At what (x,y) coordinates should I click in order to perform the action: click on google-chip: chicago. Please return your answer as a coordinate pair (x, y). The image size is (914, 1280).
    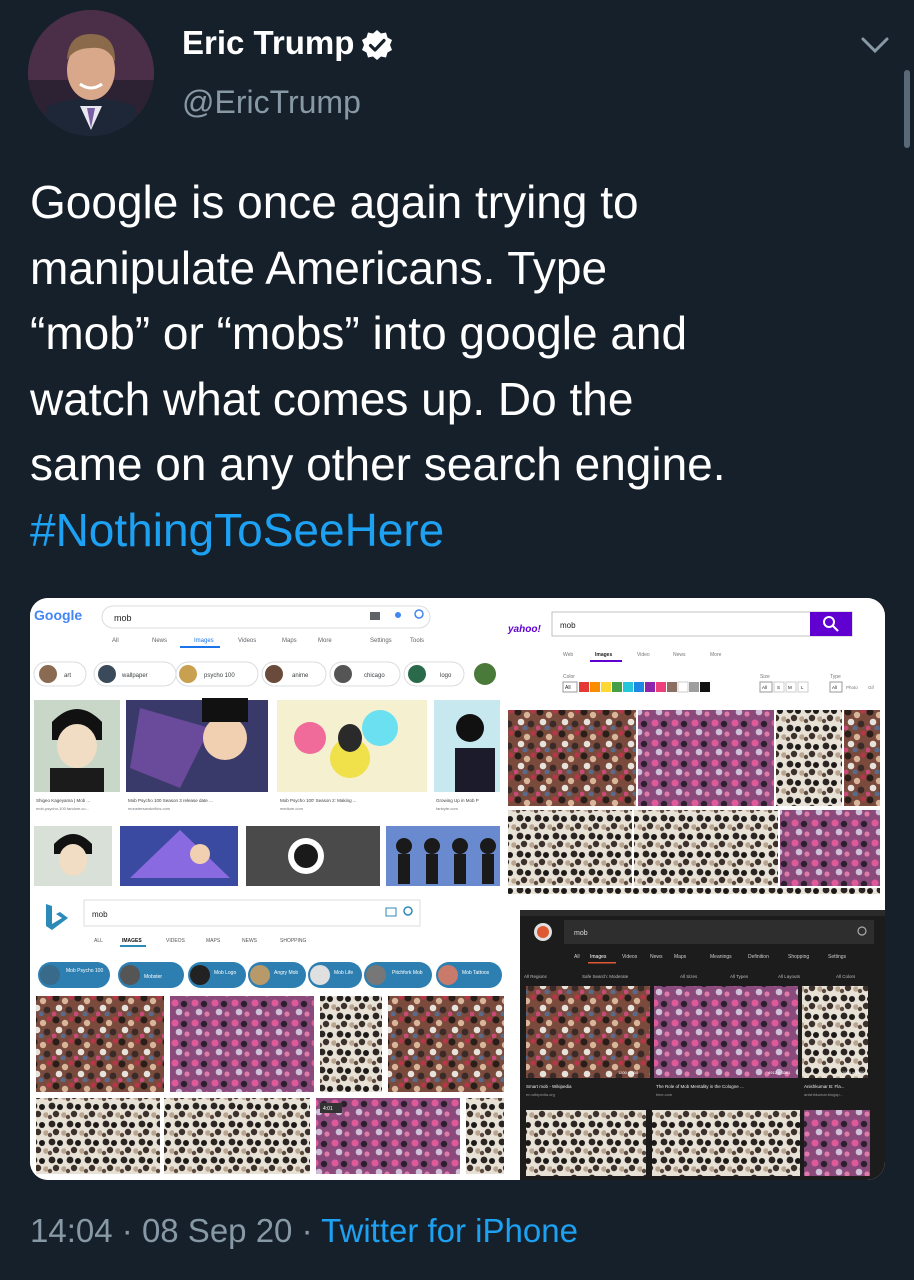
    Looking at the image, I should click on (374, 676).